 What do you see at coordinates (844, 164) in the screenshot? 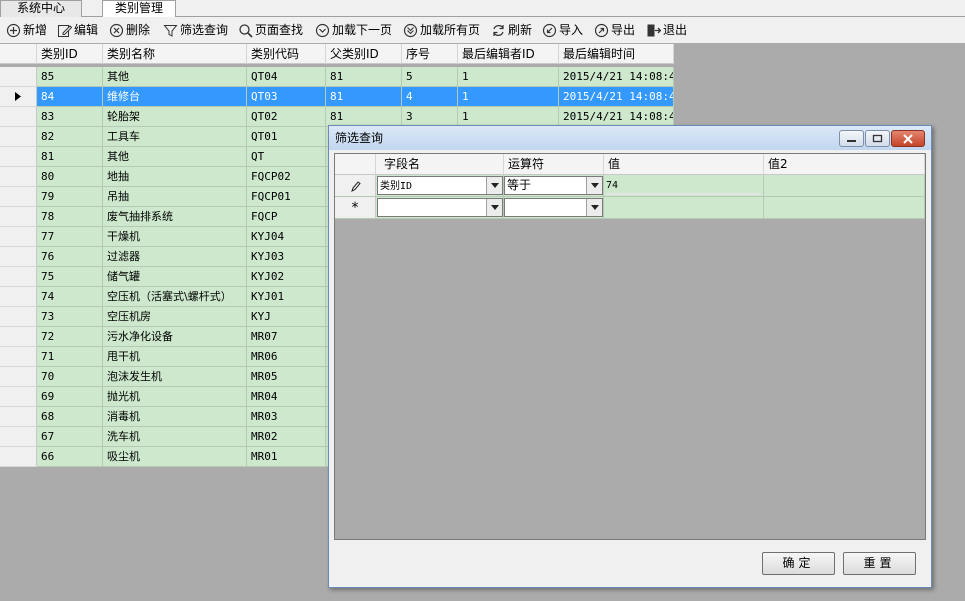
I see `column-header: 值2` at bounding box center [844, 164].